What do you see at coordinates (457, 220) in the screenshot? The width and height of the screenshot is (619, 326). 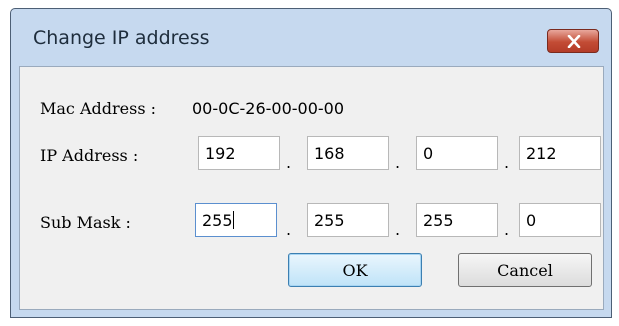 I see `mask-octet-3-input: 255` at bounding box center [457, 220].